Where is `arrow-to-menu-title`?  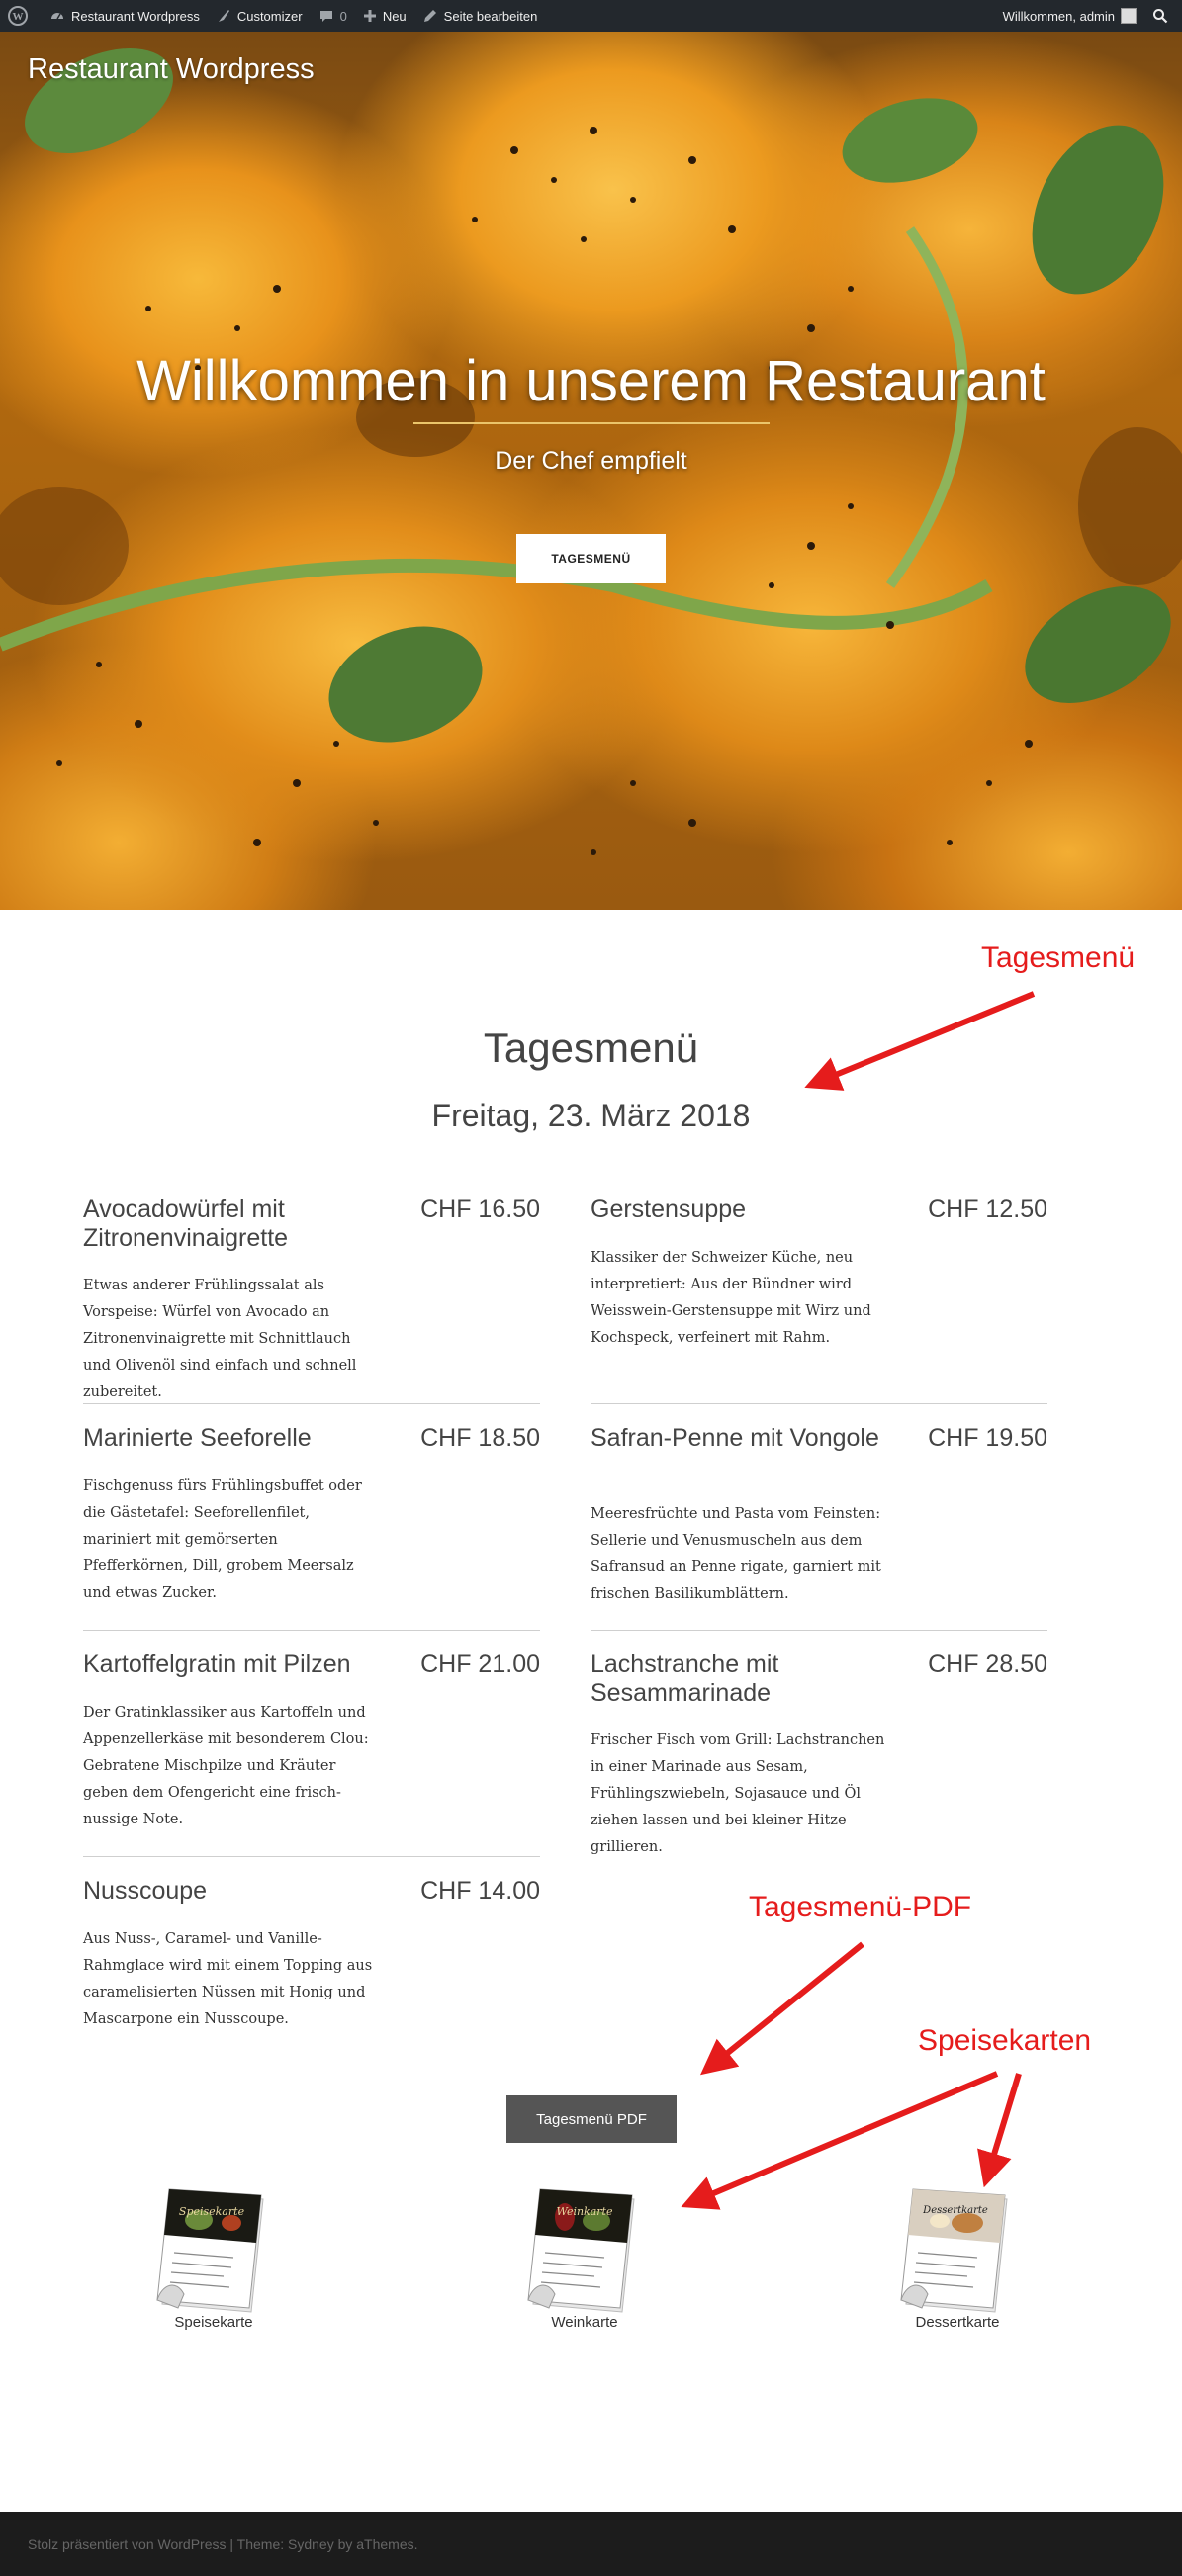 arrow-to-menu-title is located at coordinates (920, 1041).